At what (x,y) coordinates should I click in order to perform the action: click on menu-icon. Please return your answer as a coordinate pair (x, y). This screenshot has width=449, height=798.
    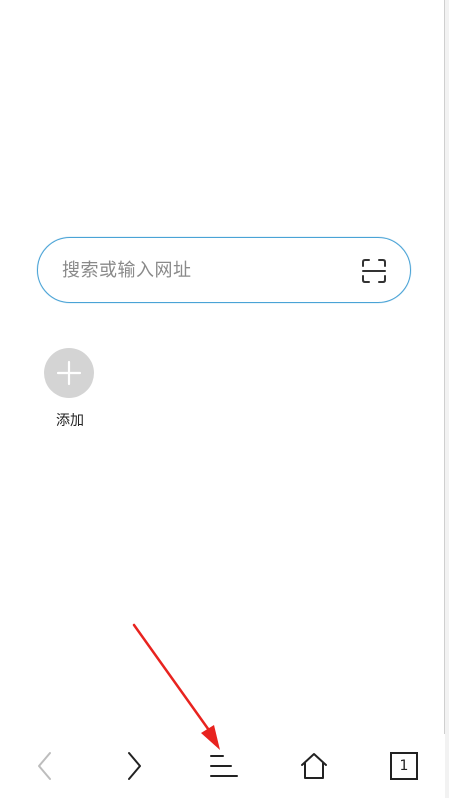
    Looking at the image, I should click on (224, 766).